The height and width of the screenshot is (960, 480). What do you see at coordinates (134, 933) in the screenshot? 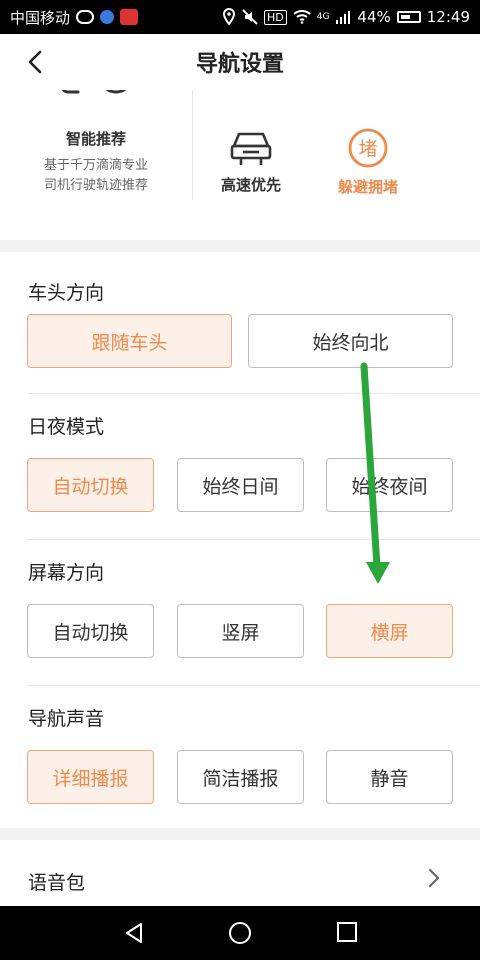
I see `nav-back-icon` at bounding box center [134, 933].